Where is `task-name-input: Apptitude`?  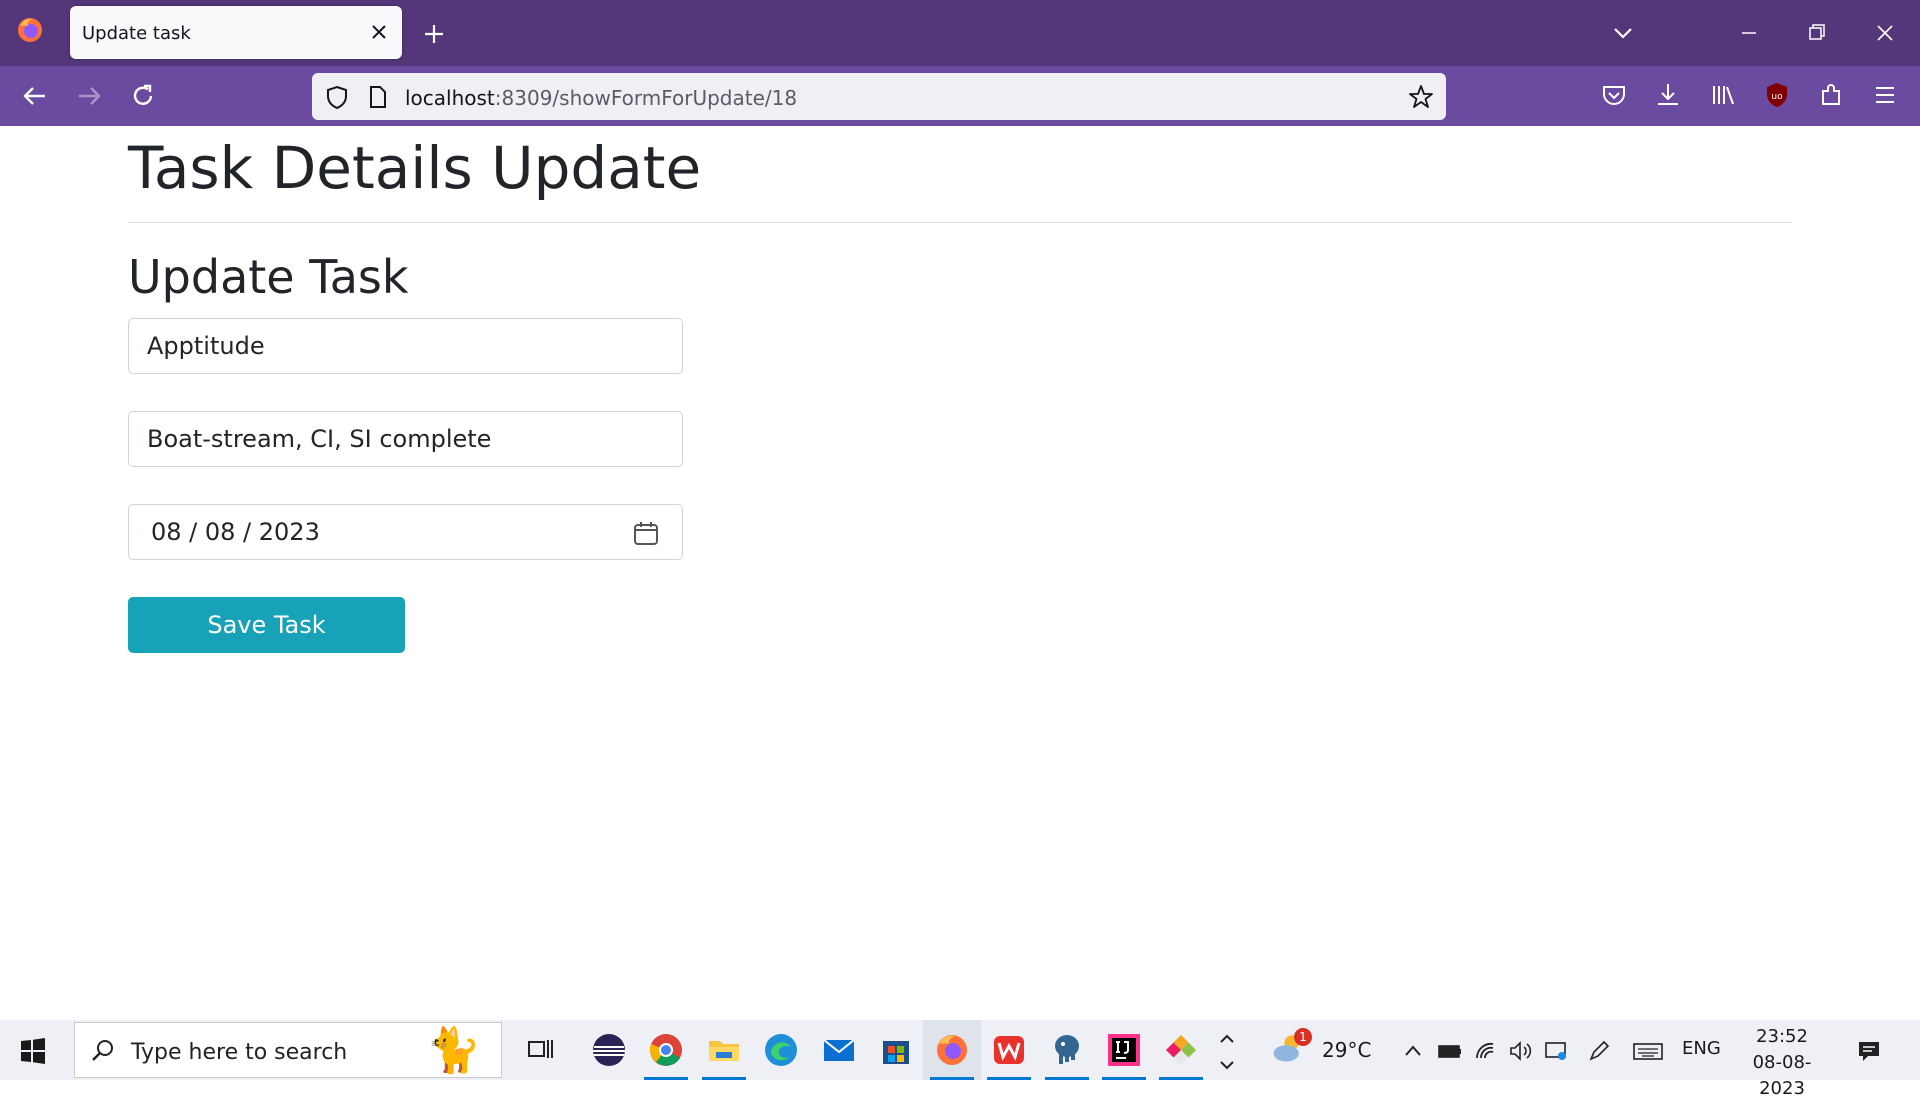 task-name-input: Apptitude is located at coordinates (405, 346).